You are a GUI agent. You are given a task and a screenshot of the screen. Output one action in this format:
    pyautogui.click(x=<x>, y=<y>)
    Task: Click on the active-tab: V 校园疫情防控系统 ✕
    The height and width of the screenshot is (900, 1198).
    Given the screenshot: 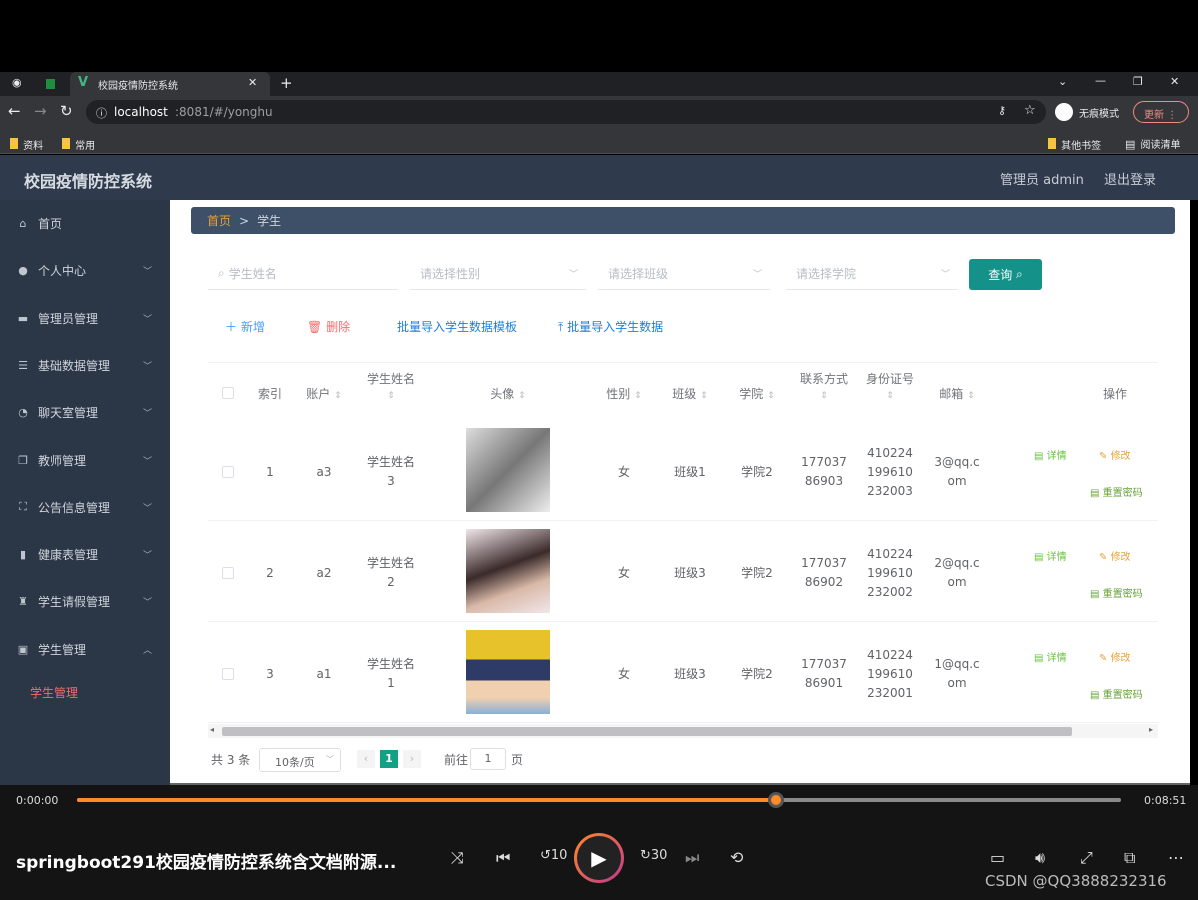 What is the action you would take?
    pyautogui.click(x=170, y=84)
    